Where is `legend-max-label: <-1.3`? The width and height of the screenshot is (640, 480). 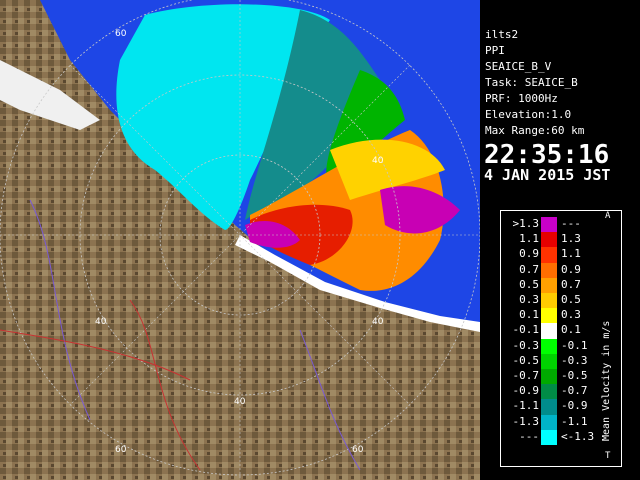
legend-max-label: <-1.3 is located at coordinates (578, 436).